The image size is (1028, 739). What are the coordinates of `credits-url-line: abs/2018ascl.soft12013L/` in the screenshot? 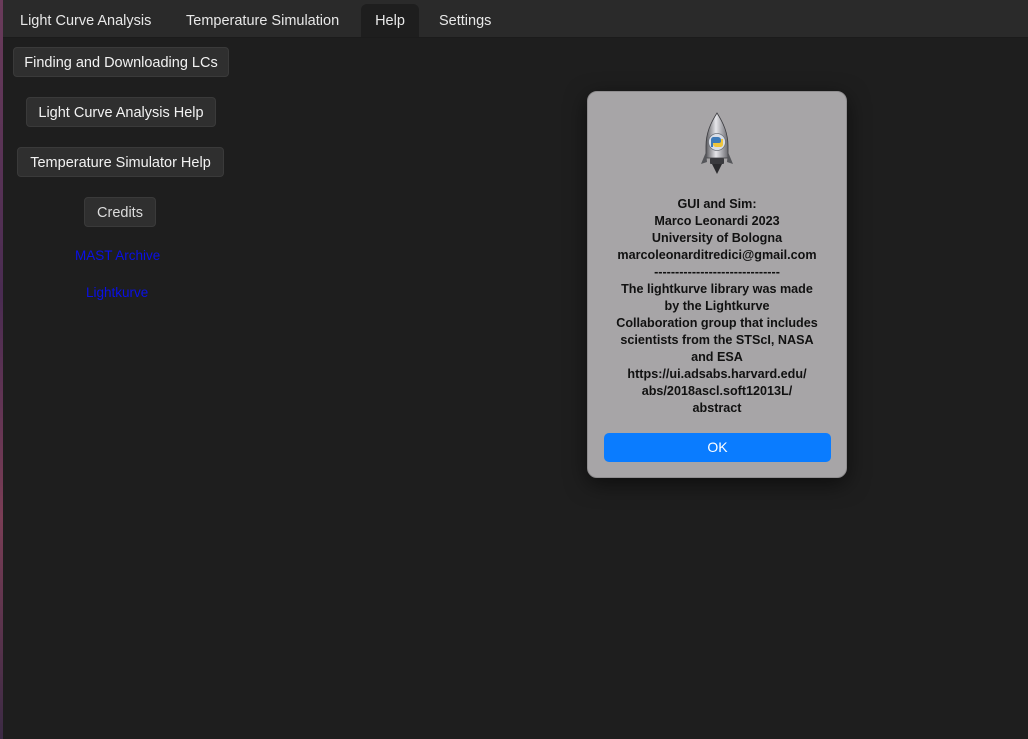 It's located at (717, 391).